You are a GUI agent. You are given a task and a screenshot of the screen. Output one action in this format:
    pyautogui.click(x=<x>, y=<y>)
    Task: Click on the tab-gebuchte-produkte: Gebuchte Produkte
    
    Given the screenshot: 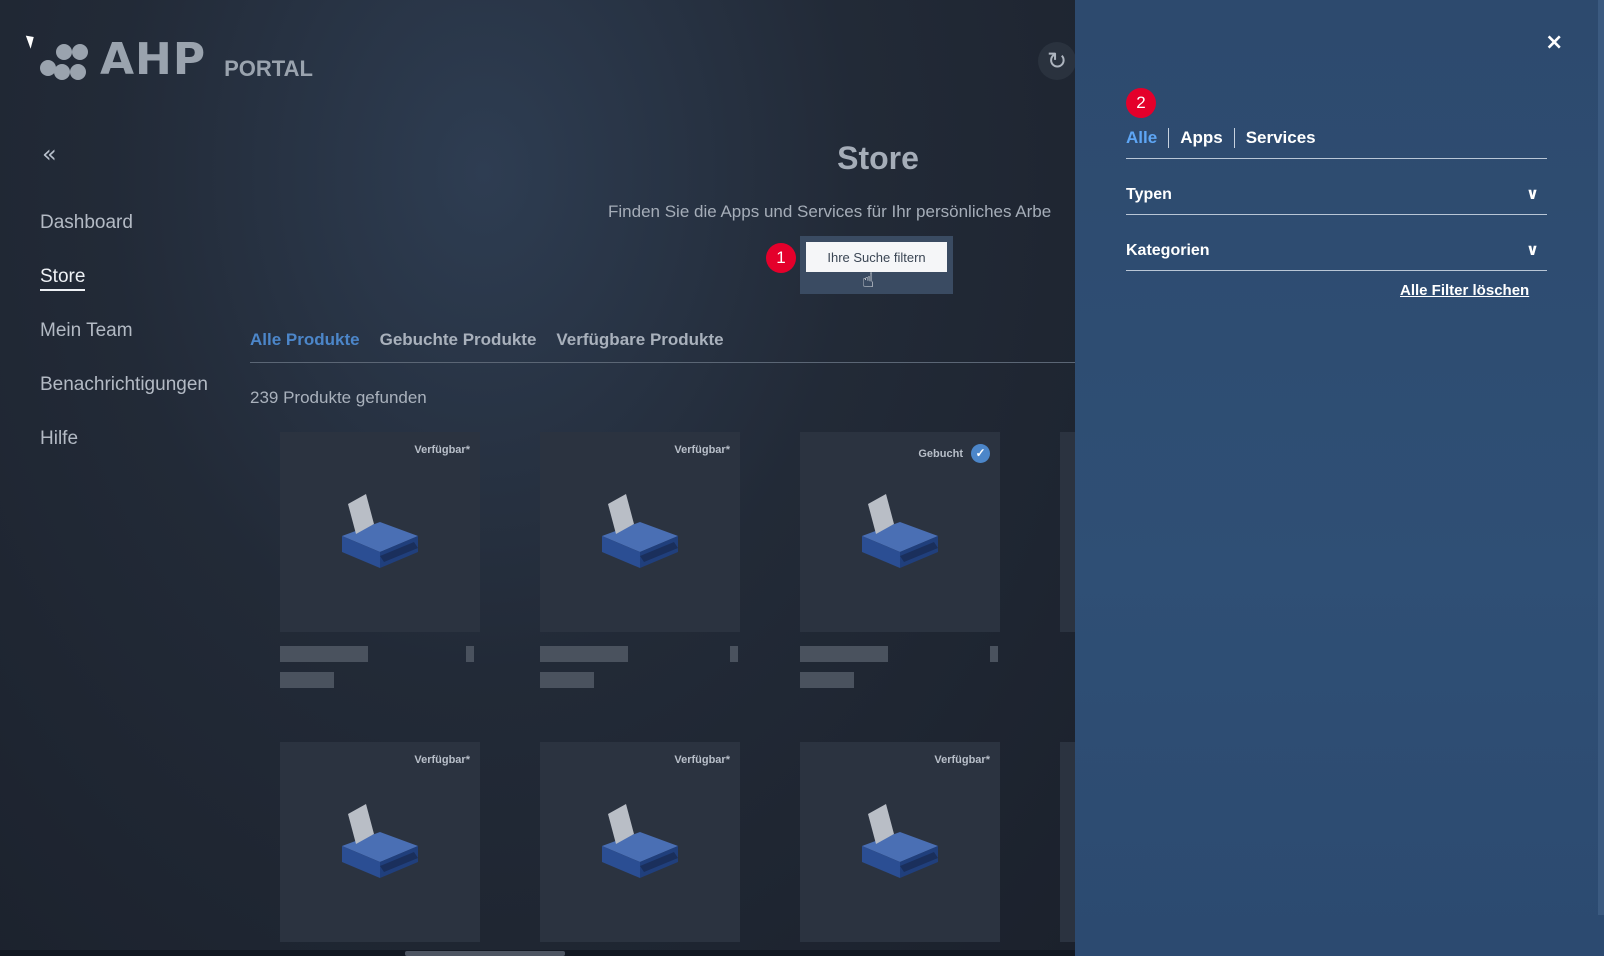 What is the action you would take?
    pyautogui.click(x=458, y=340)
    